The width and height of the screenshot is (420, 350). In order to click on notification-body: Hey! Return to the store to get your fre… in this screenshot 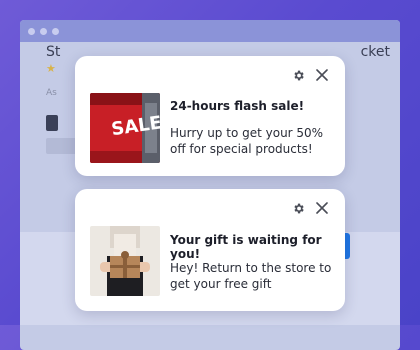, I will do `click(251, 276)`.